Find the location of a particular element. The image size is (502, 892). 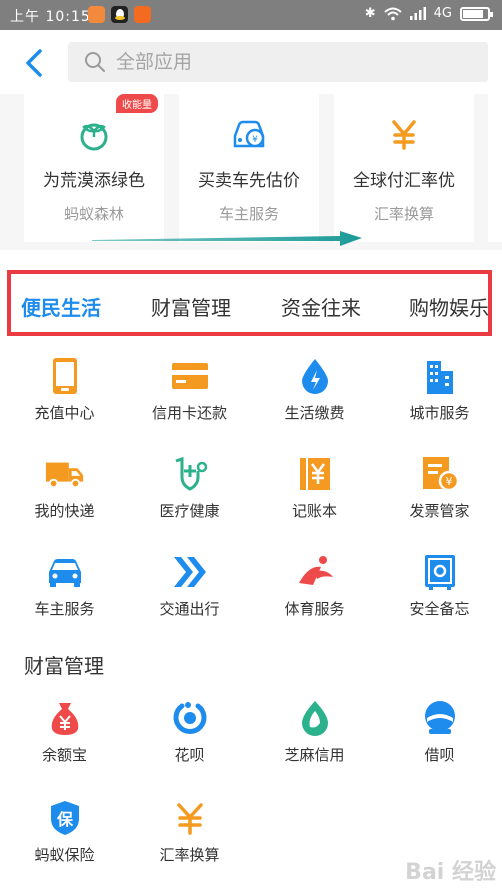

credit-card-icon is located at coordinates (190, 376).